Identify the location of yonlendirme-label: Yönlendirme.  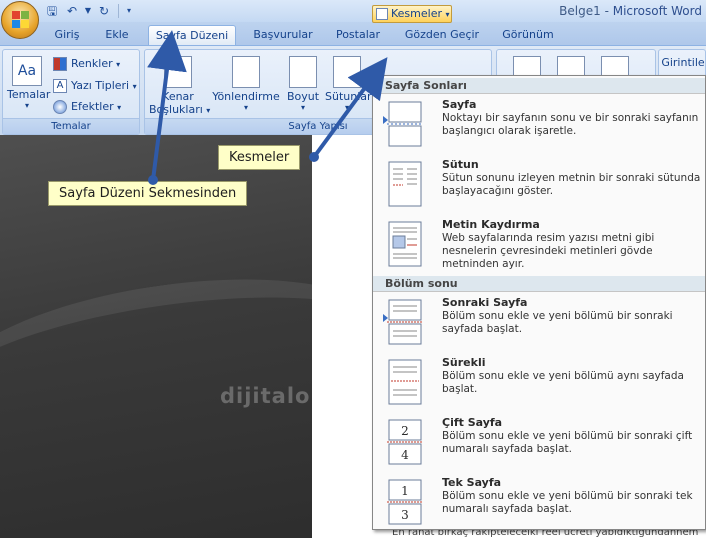
(246, 96).